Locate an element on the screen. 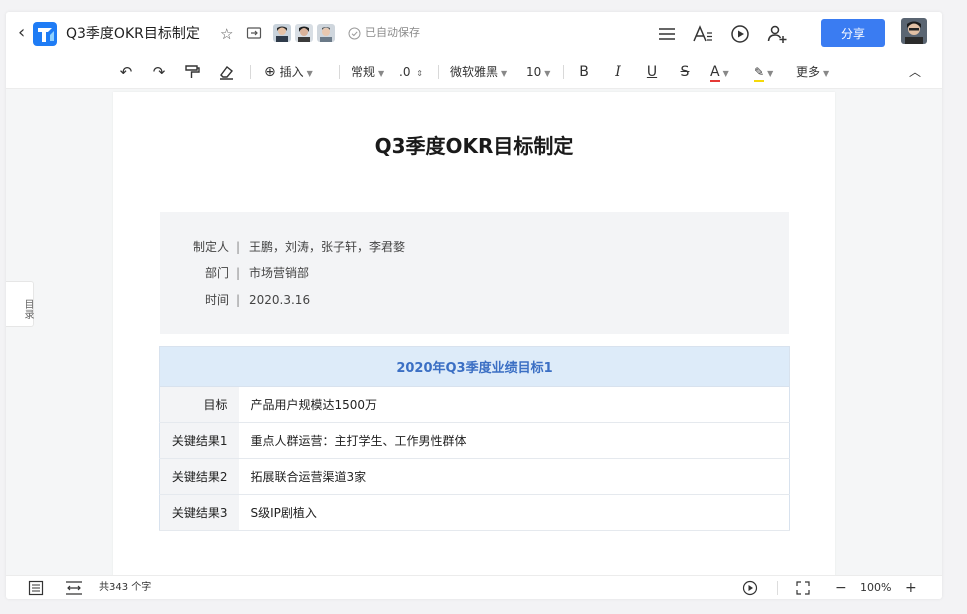  spacing-stepper: .0 ⇕ is located at coordinates (411, 72).